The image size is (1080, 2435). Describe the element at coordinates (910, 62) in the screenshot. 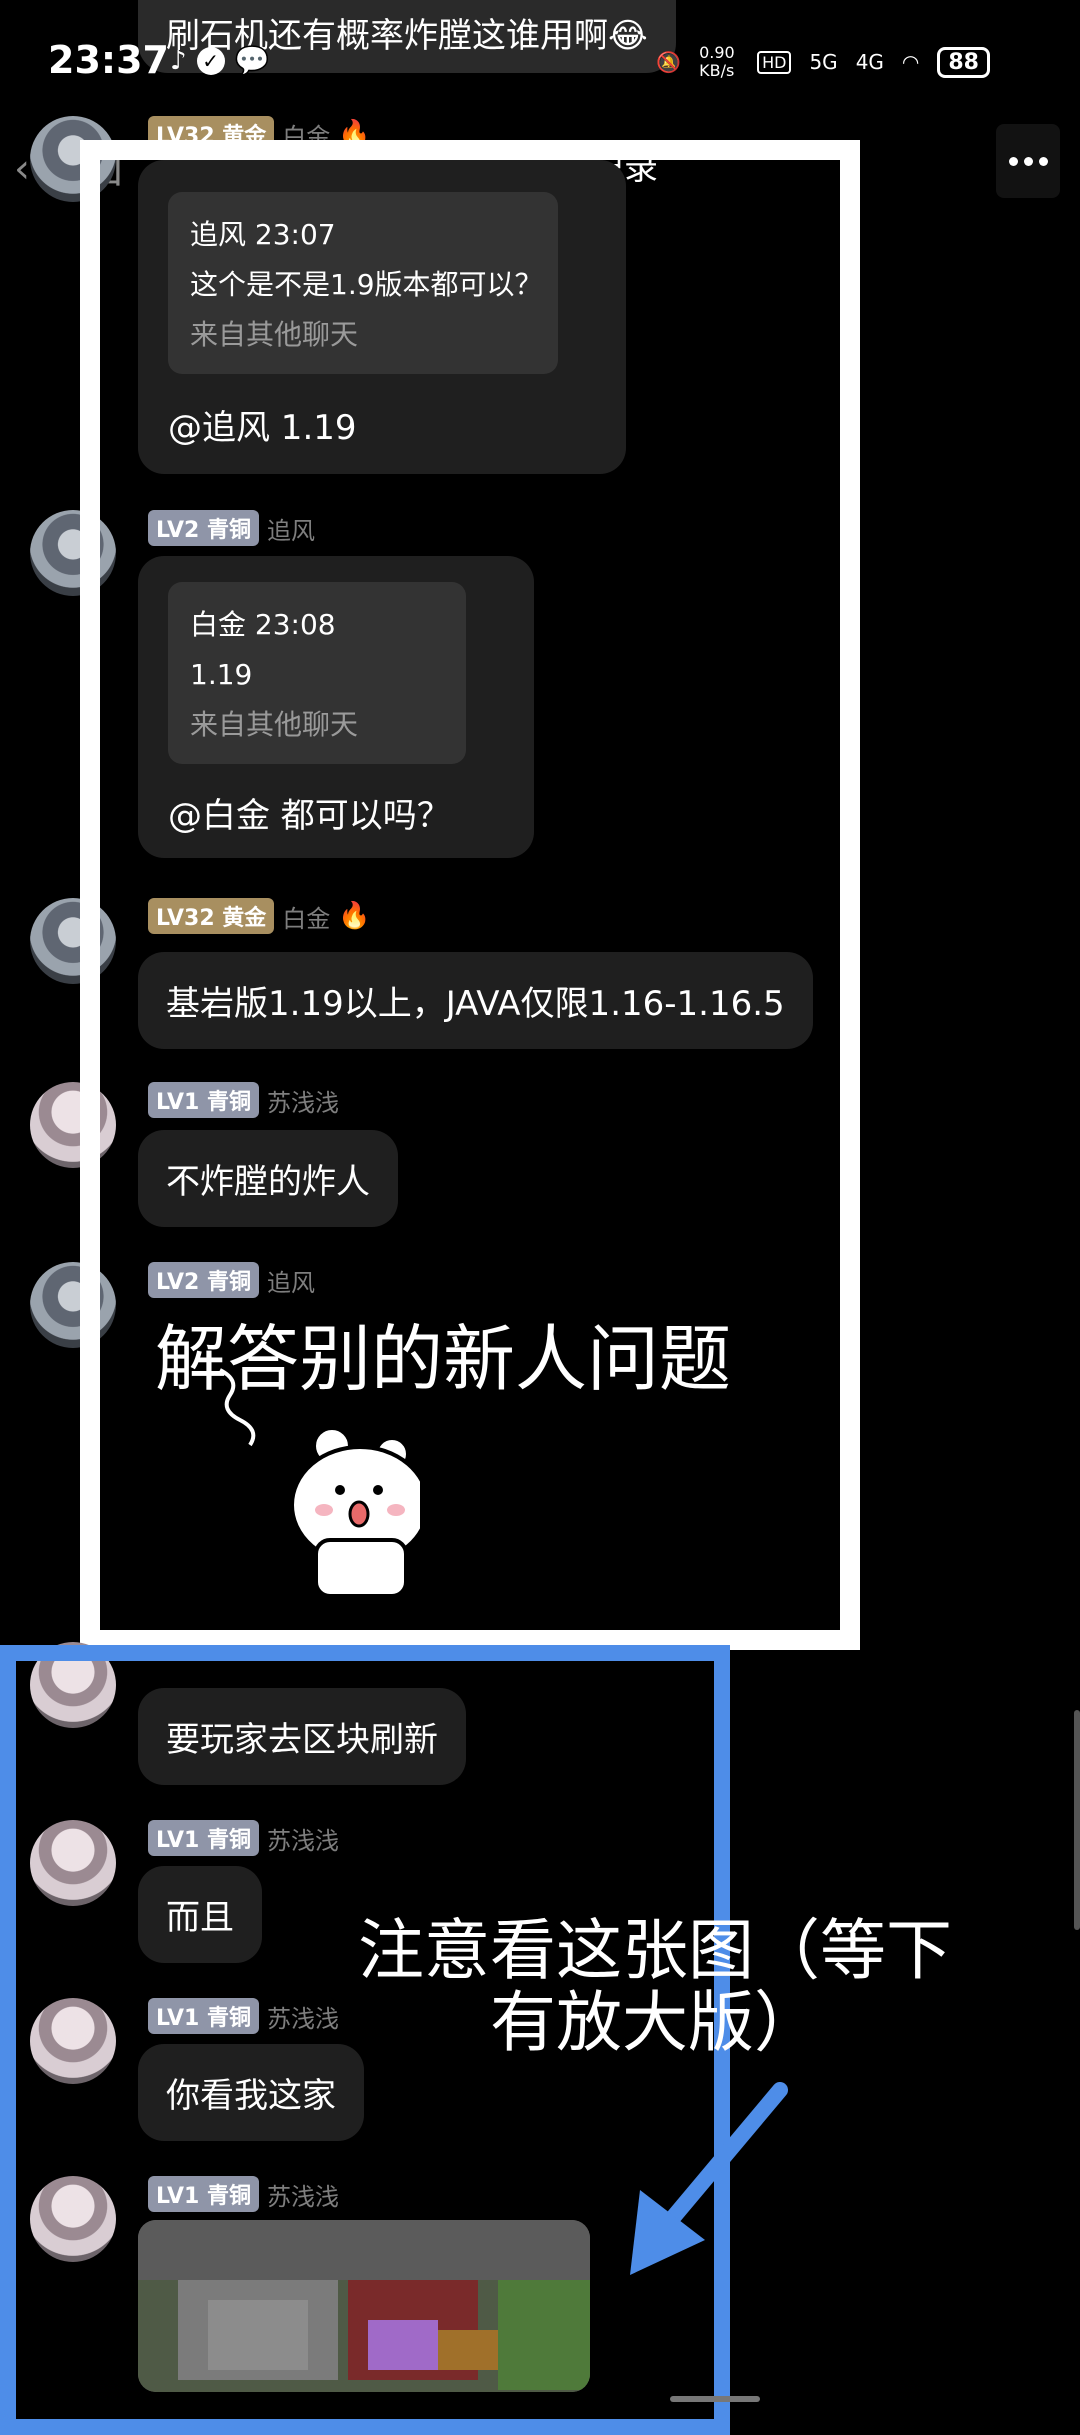

I see `wifi-icon: ◠` at that location.